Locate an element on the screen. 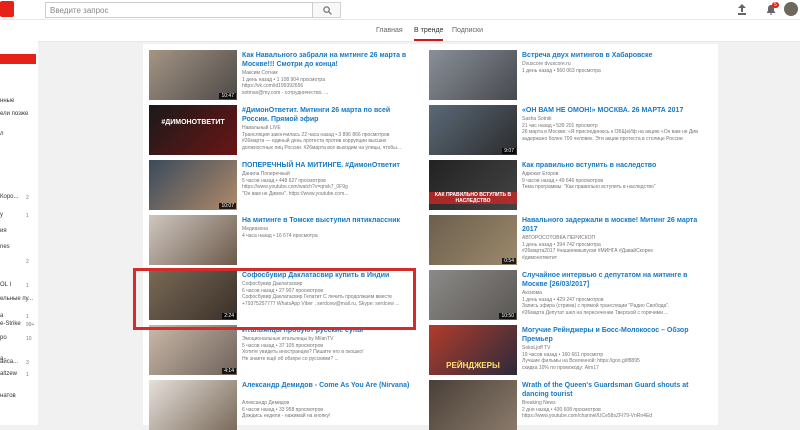 This screenshot has height=430, width=800. sidebar-active-marker is located at coordinates (18, 59).